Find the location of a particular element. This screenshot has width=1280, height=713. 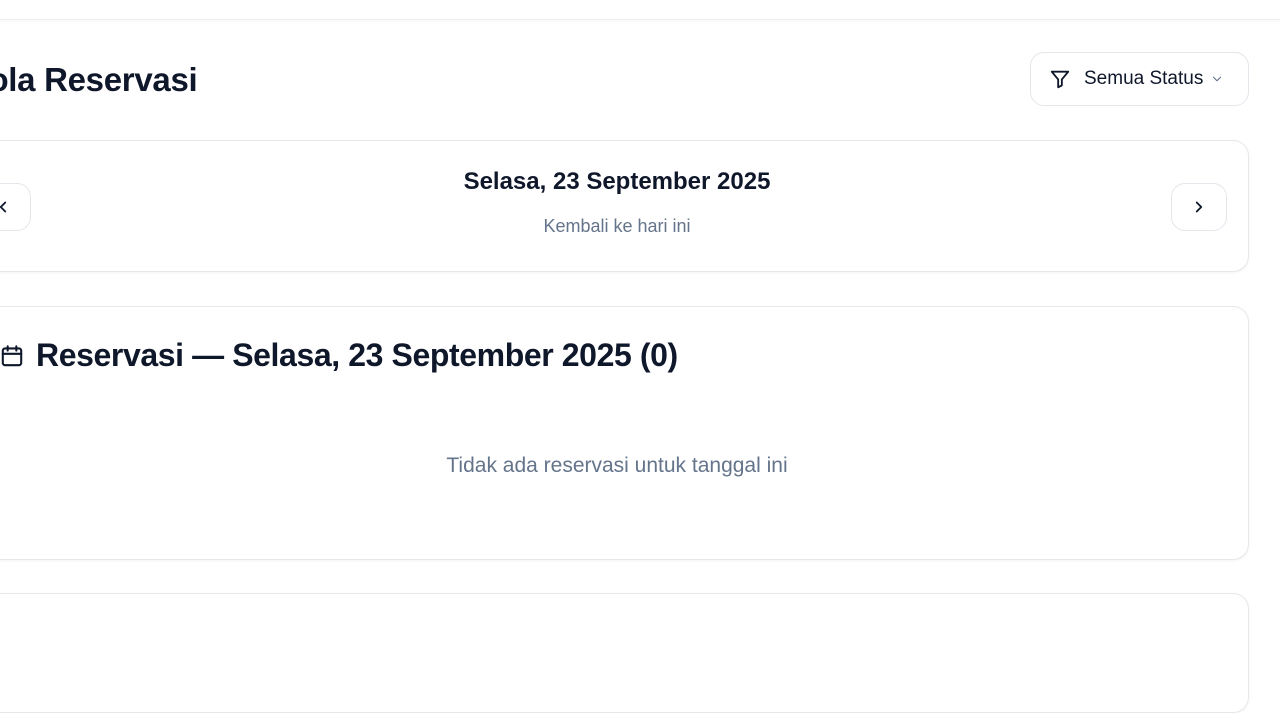

top-header-bar is located at coordinates (640, 10).